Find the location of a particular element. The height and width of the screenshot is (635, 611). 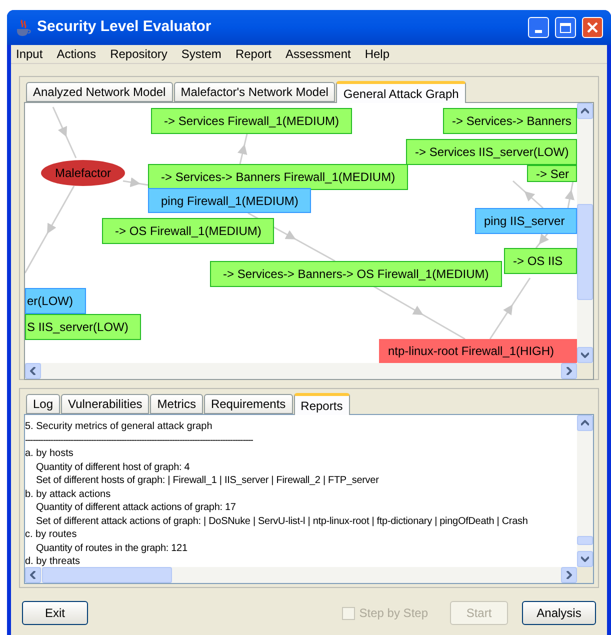

close-button is located at coordinates (592, 27).